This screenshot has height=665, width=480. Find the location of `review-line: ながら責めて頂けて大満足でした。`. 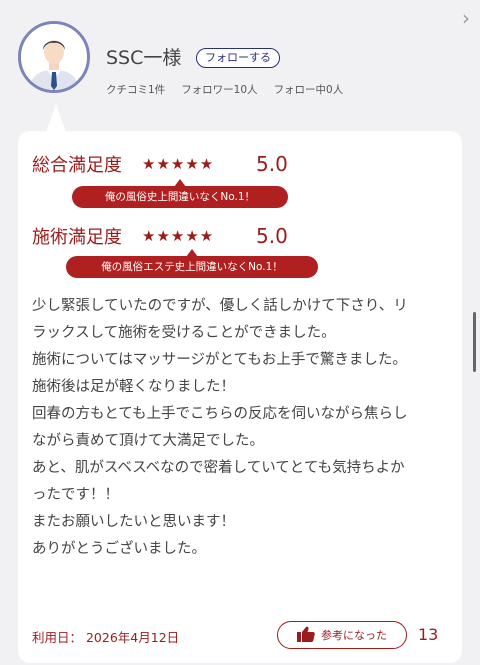

review-line: ながら責めて頂けて大満足でした。 is located at coordinates (148, 441).